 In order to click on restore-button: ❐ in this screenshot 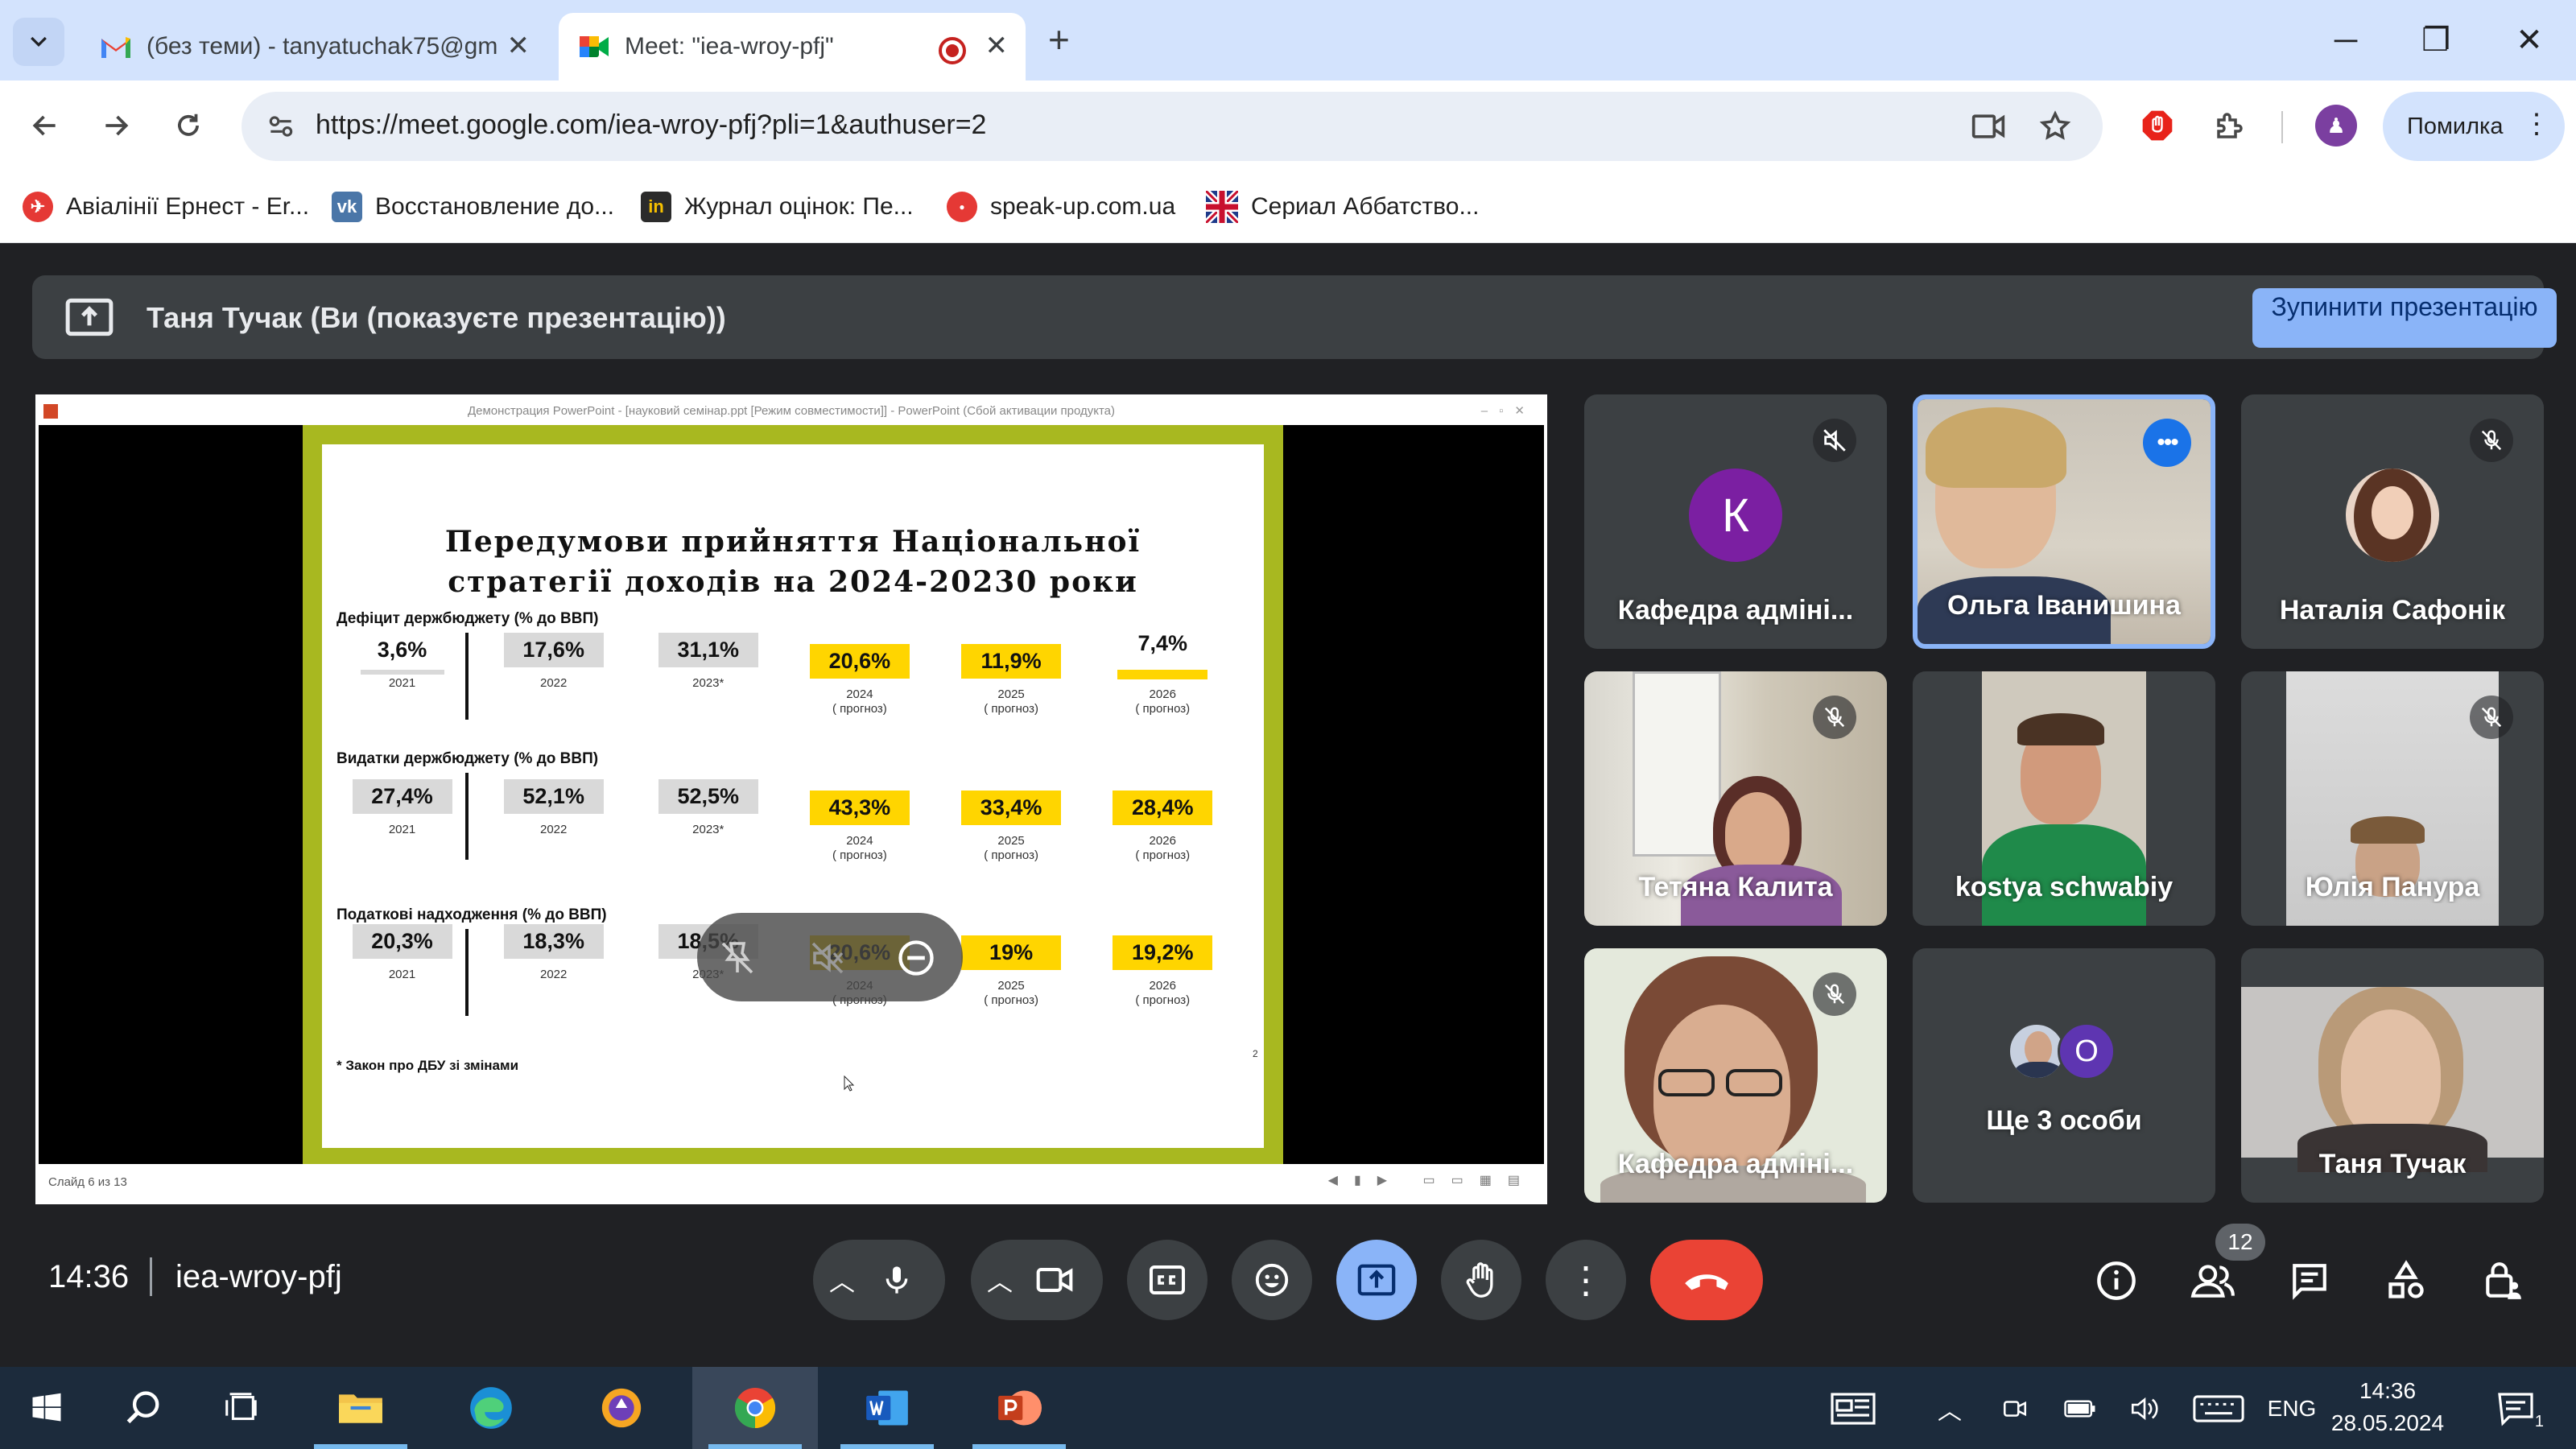, I will do `click(2436, 40)`.